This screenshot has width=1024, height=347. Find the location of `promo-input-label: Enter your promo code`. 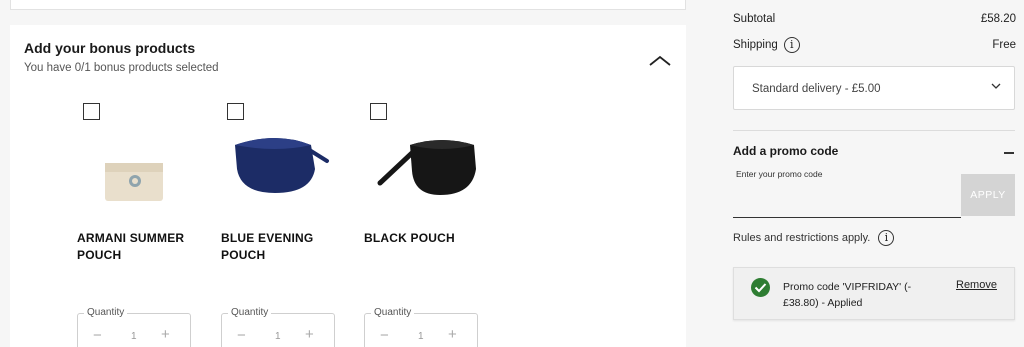

promo-input-label: Enter your promo code is located at coordinates (779, 174).